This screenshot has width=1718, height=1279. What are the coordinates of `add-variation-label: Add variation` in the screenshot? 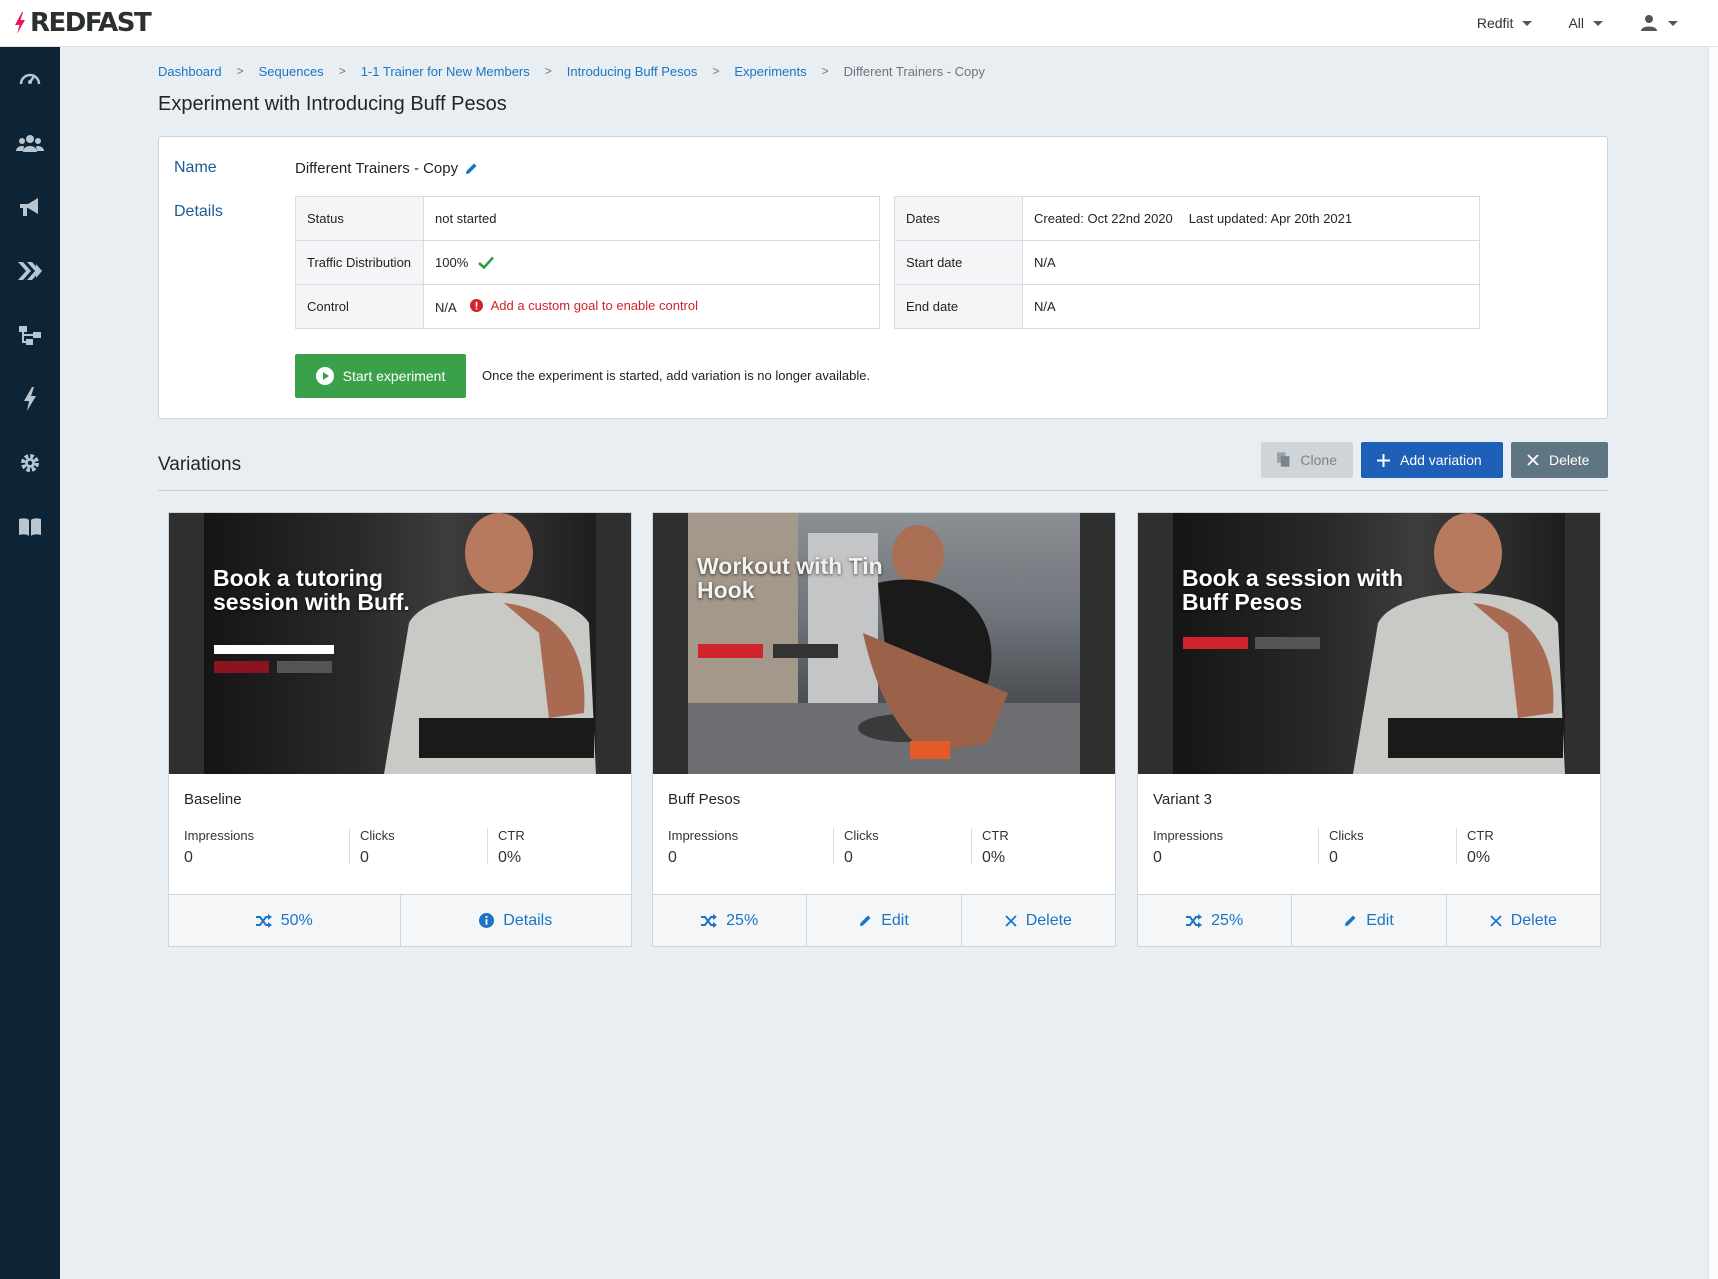 It's located at (1441, 460).